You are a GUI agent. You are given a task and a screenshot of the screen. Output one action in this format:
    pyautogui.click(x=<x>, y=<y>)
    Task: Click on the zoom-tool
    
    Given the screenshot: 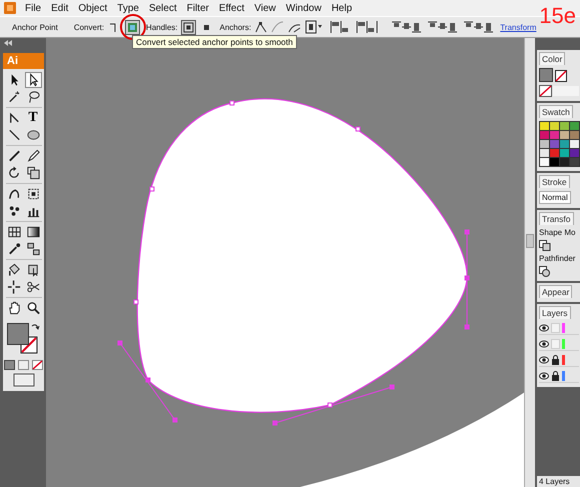 What is the action you would take?
    pyautogui.click(x=33, y=308)
    